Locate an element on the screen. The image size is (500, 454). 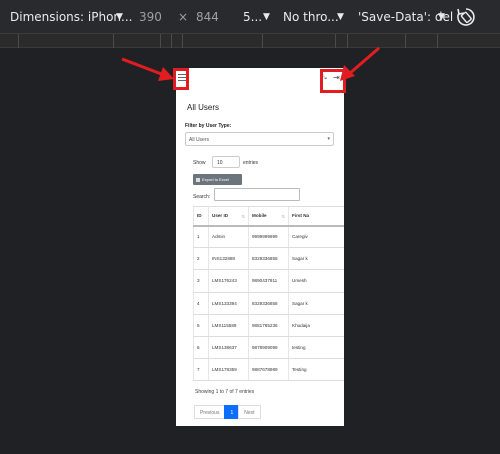
annotation-arrow-left is located at coordinates (147, 69).